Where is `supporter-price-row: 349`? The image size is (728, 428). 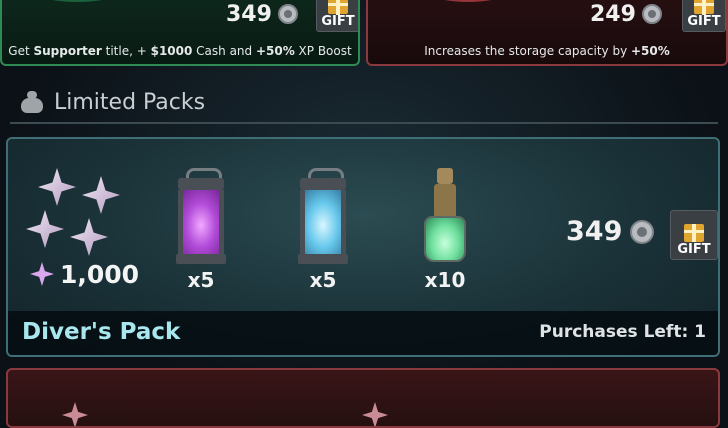
supporter-price-row: 349 is located at coordinates (262, 14).